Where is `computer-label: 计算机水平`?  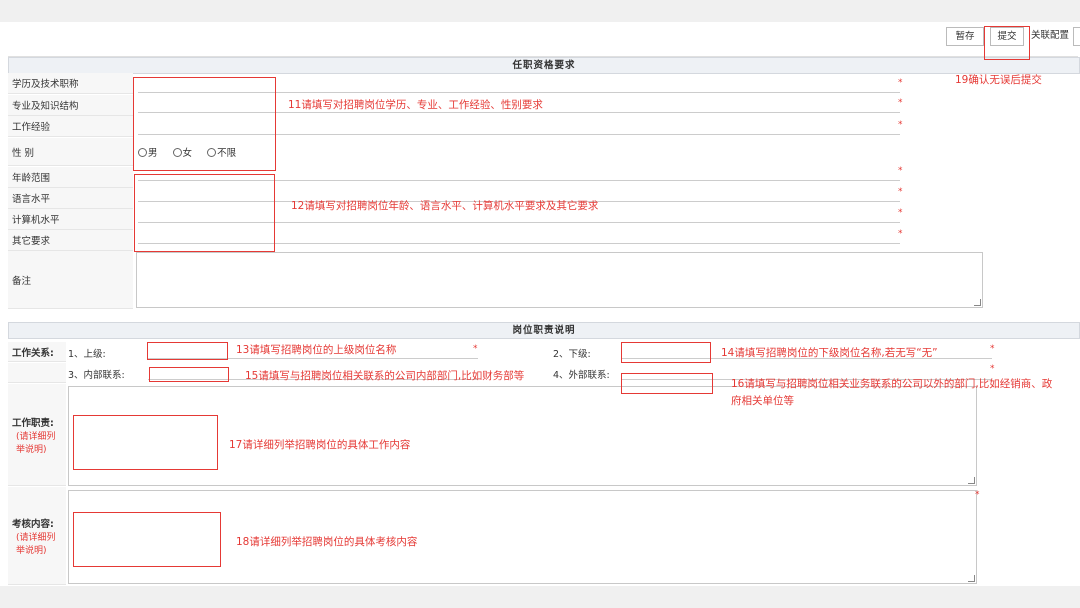
computer-label: 计算机水平 is located at coordinates (70, 219).